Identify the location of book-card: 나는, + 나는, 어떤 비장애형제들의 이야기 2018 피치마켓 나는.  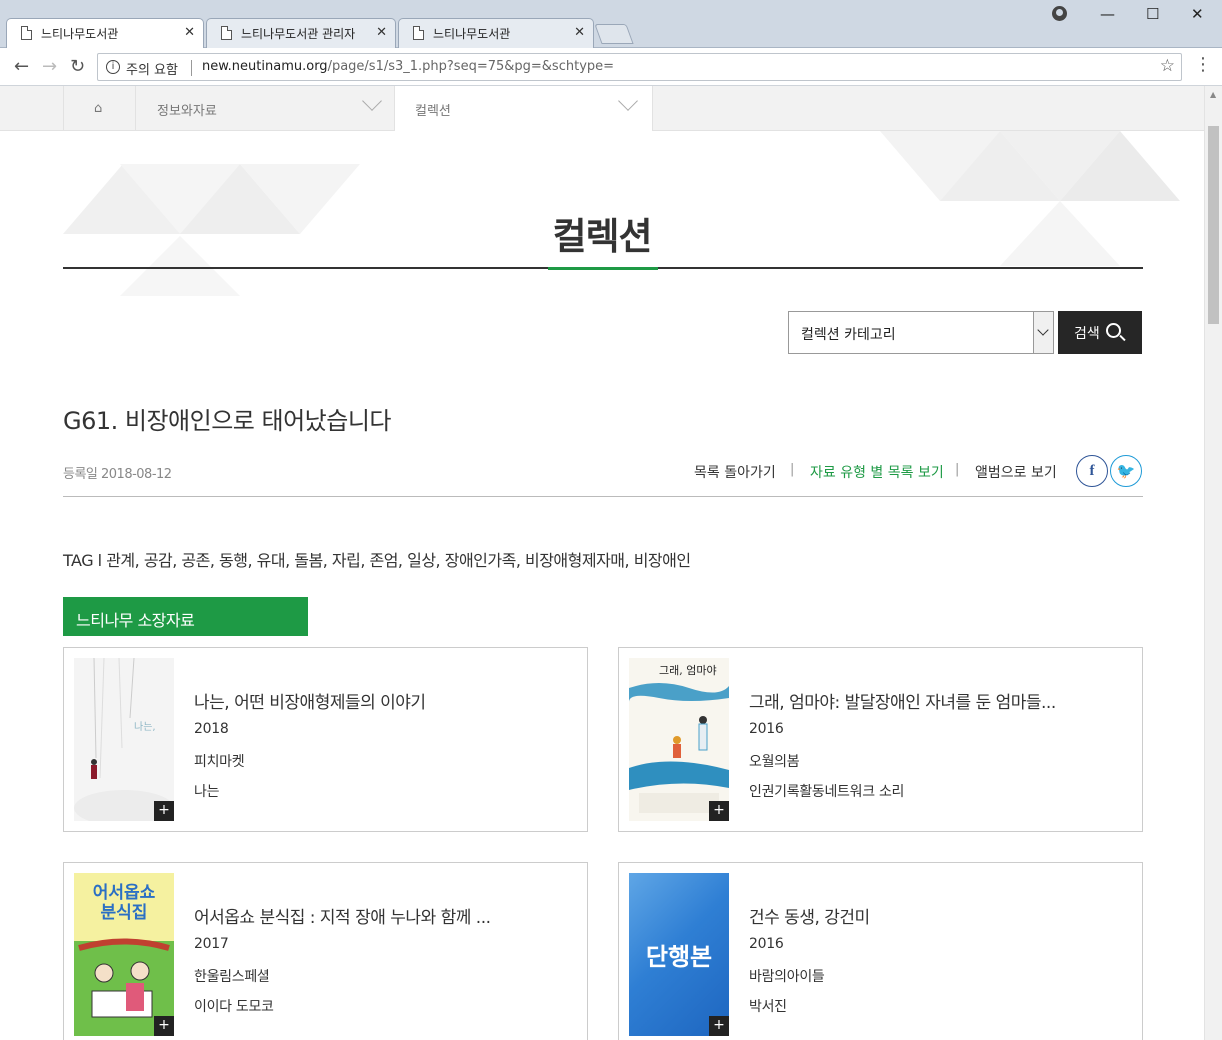
(325, 739).